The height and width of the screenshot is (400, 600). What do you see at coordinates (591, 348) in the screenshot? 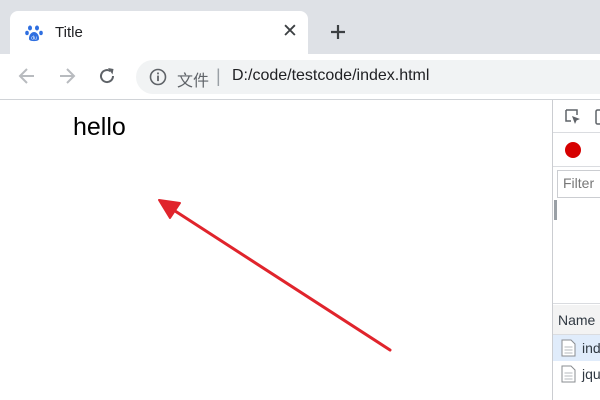
I see `request-name: index.html` at bounding box center [591, 348].